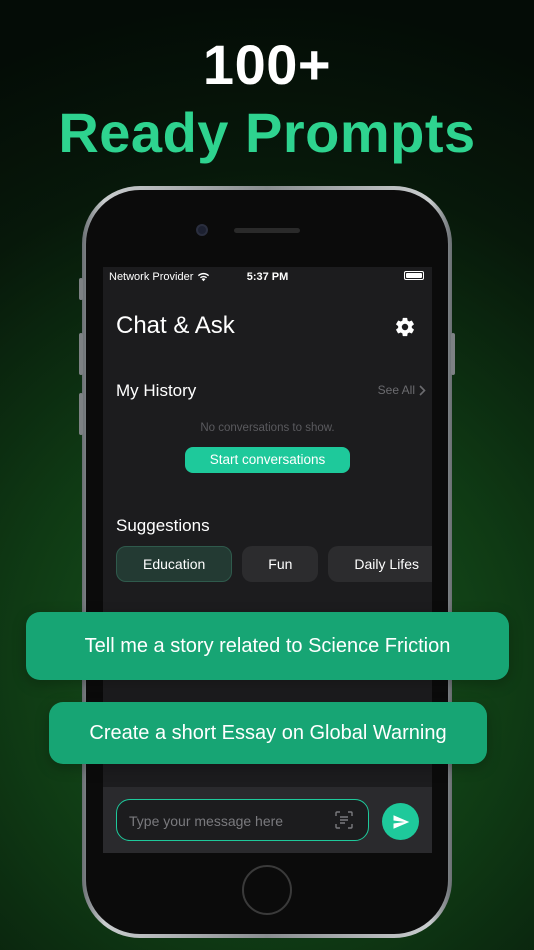  What do you see at coordinates (405, 327) in the screenshot?
I see `gear-icon` at bounding box center [405, 327].